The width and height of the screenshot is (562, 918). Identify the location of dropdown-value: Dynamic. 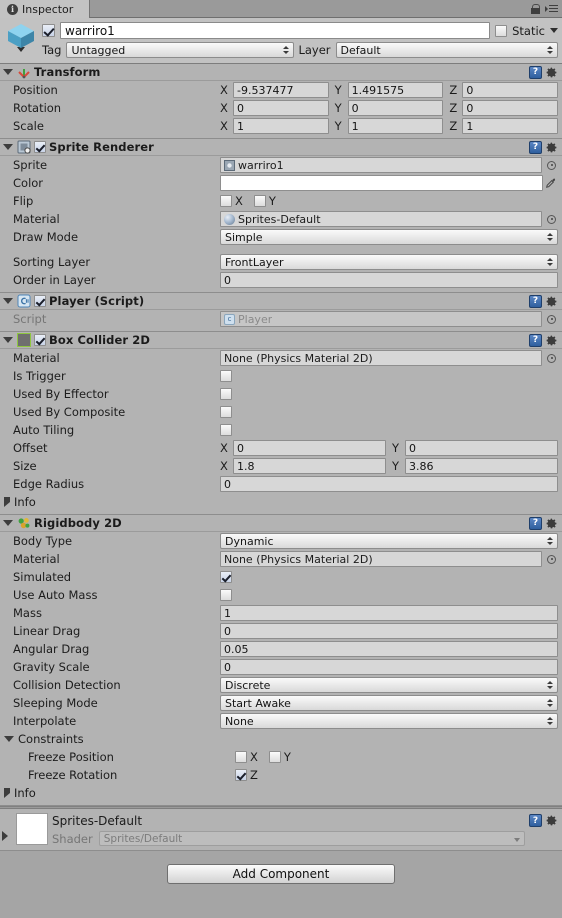
(249, 541).